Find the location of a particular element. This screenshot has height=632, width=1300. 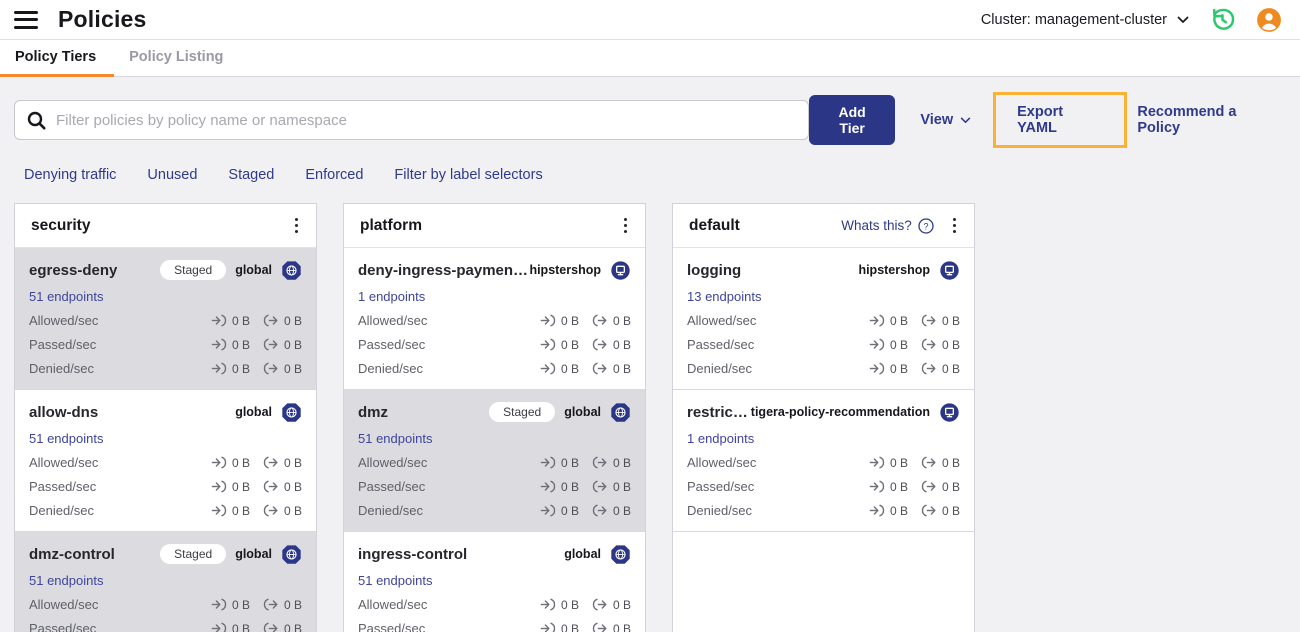

export-yaml-highlight-box: Export YAML is located at coordinates (1060, 120).